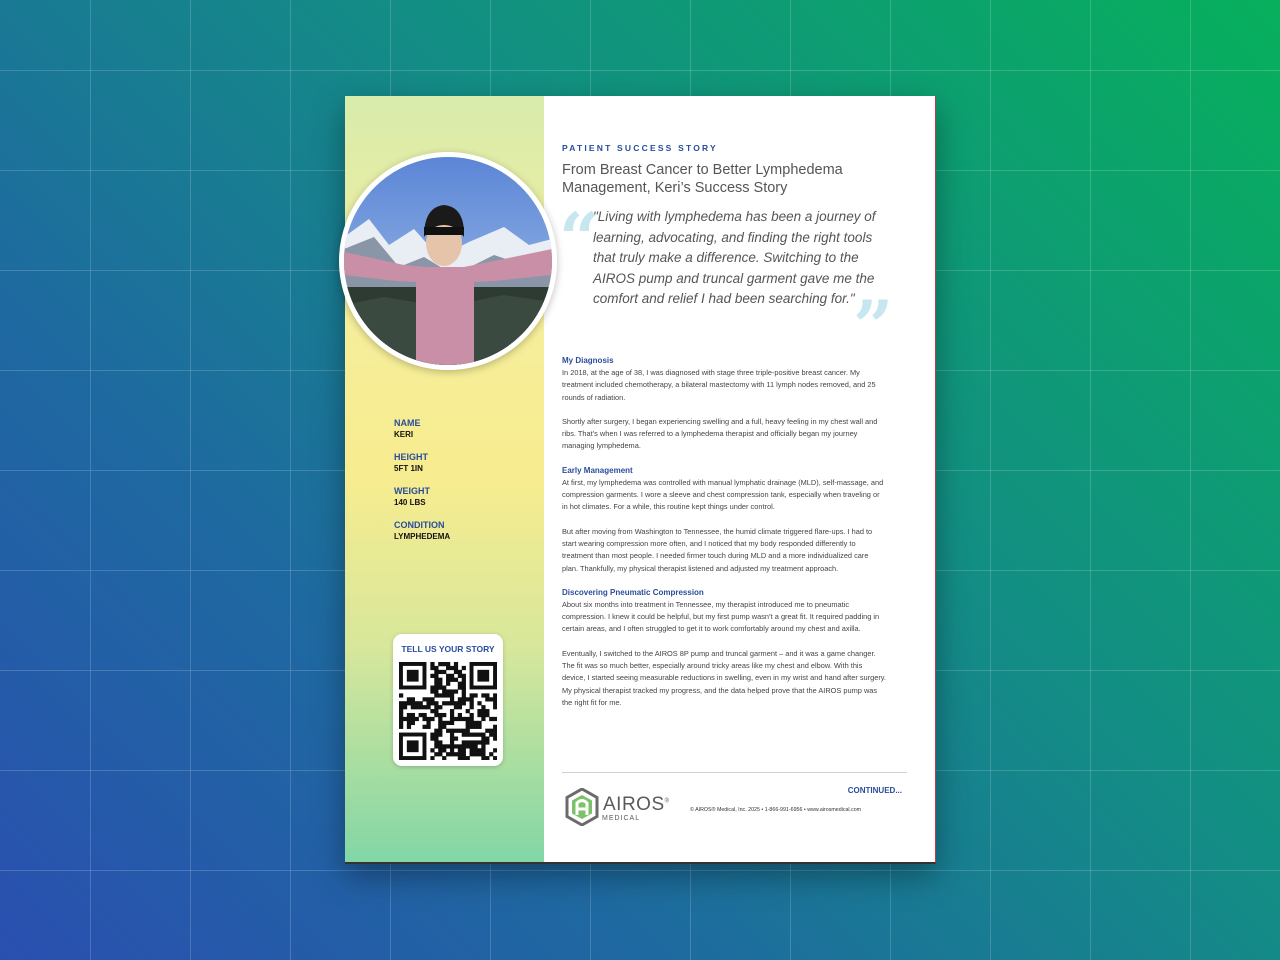  What do you see at coordinates (419, 525) in the screenshot?
I see `condition-label: CONDITION` at bounding box center [419, 525].